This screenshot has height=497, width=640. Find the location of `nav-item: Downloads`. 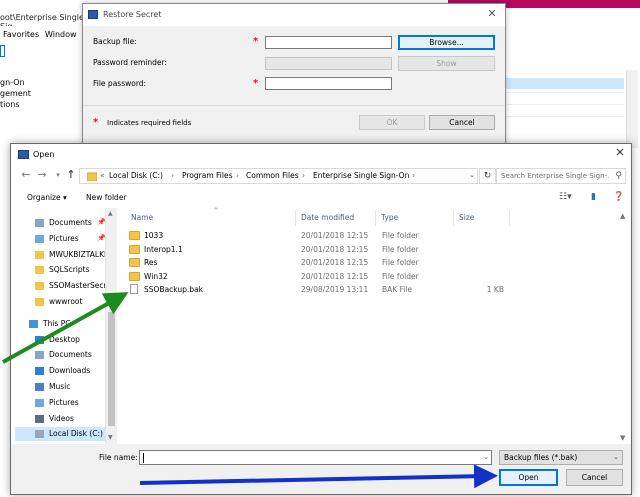

nav-item: Downloads is located at coordinates (63, 371).